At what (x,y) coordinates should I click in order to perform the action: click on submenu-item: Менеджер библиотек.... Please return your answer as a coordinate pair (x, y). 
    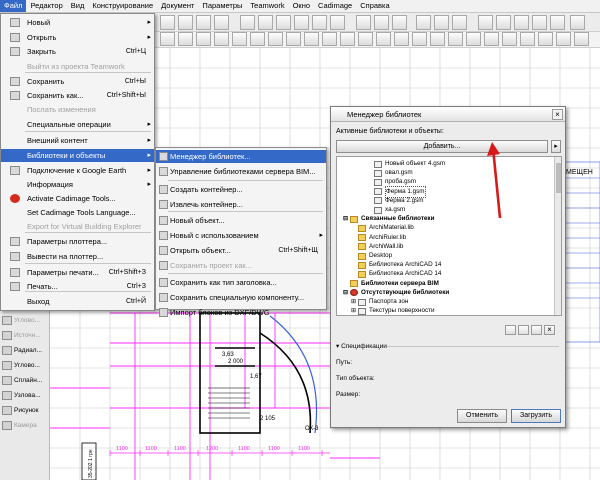
    Looking at the image, I should click on (241, 156).